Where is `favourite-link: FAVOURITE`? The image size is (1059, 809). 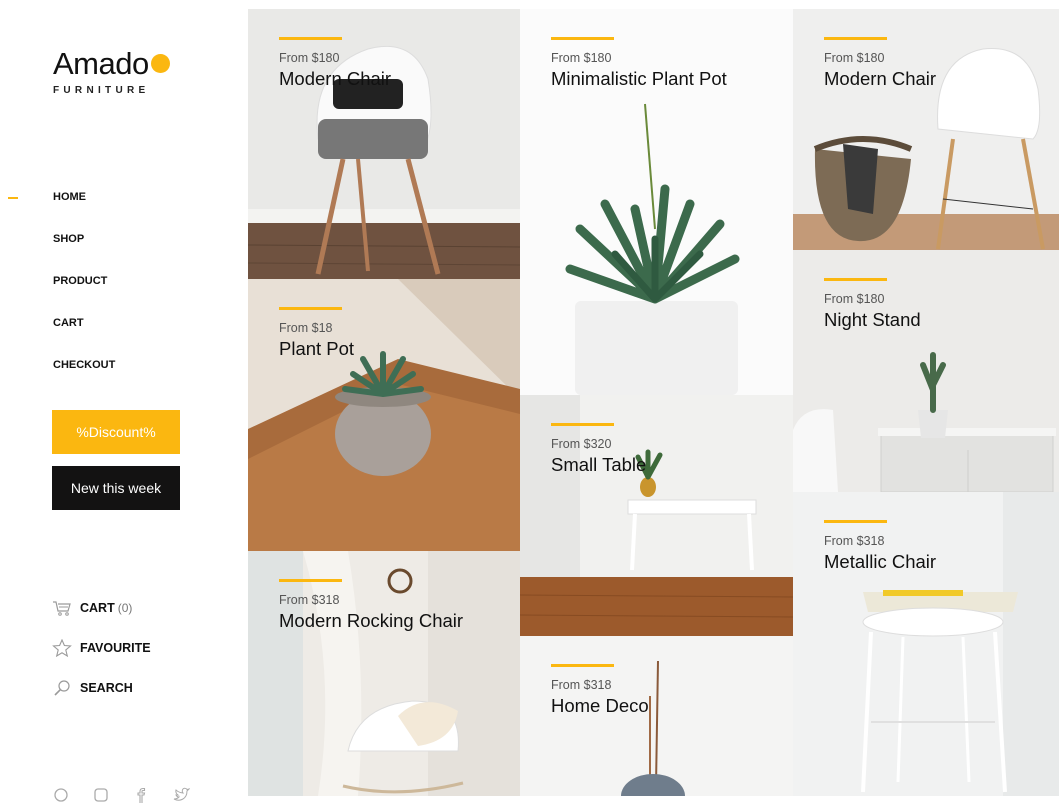 favourite-link: FAVOURITE is located at coordinates (101, 658).